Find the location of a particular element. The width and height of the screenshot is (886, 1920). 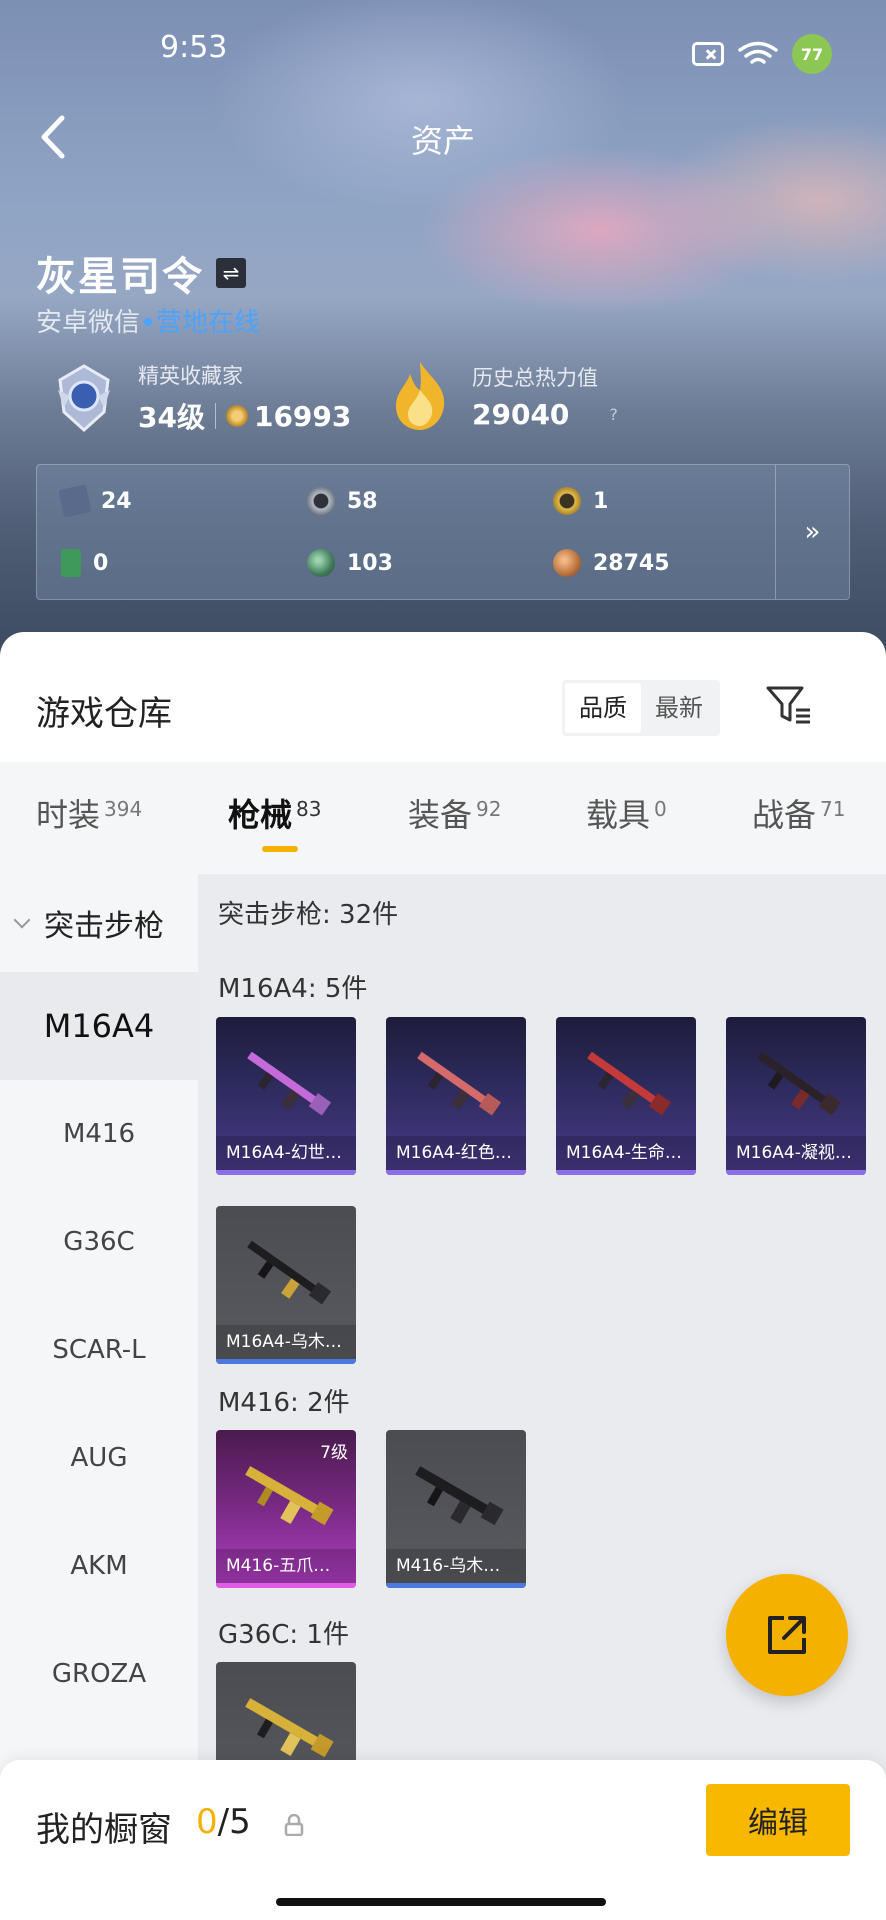

warehouse-header: 游戏仓库 品质 最新 is located at coordinates (443, 697).